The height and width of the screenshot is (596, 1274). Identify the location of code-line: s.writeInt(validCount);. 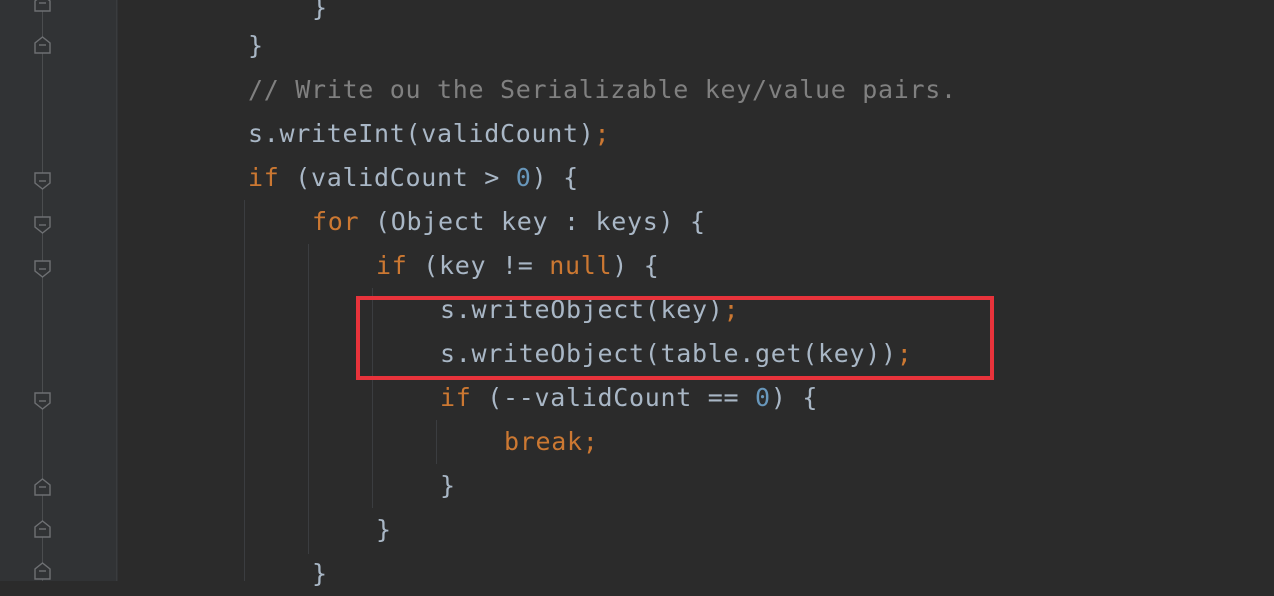
(429, 134).